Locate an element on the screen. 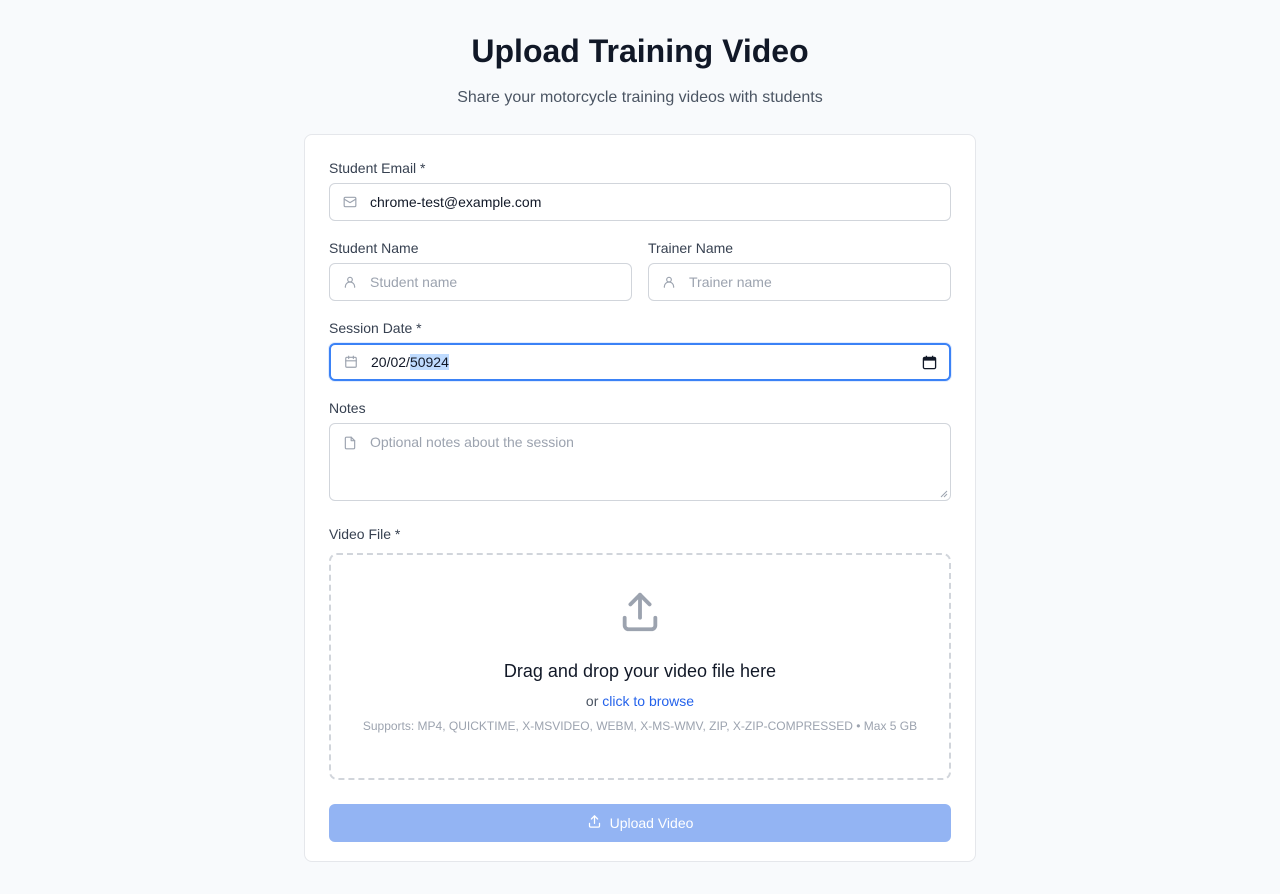  mail-icon is located at coordinates (350, 202).